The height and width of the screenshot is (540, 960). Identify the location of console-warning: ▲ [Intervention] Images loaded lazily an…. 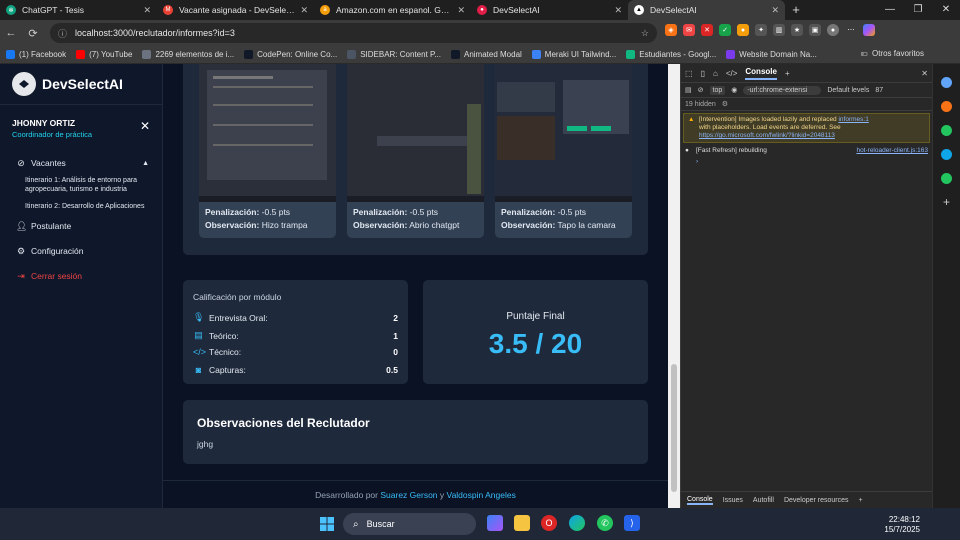
(806, 128).